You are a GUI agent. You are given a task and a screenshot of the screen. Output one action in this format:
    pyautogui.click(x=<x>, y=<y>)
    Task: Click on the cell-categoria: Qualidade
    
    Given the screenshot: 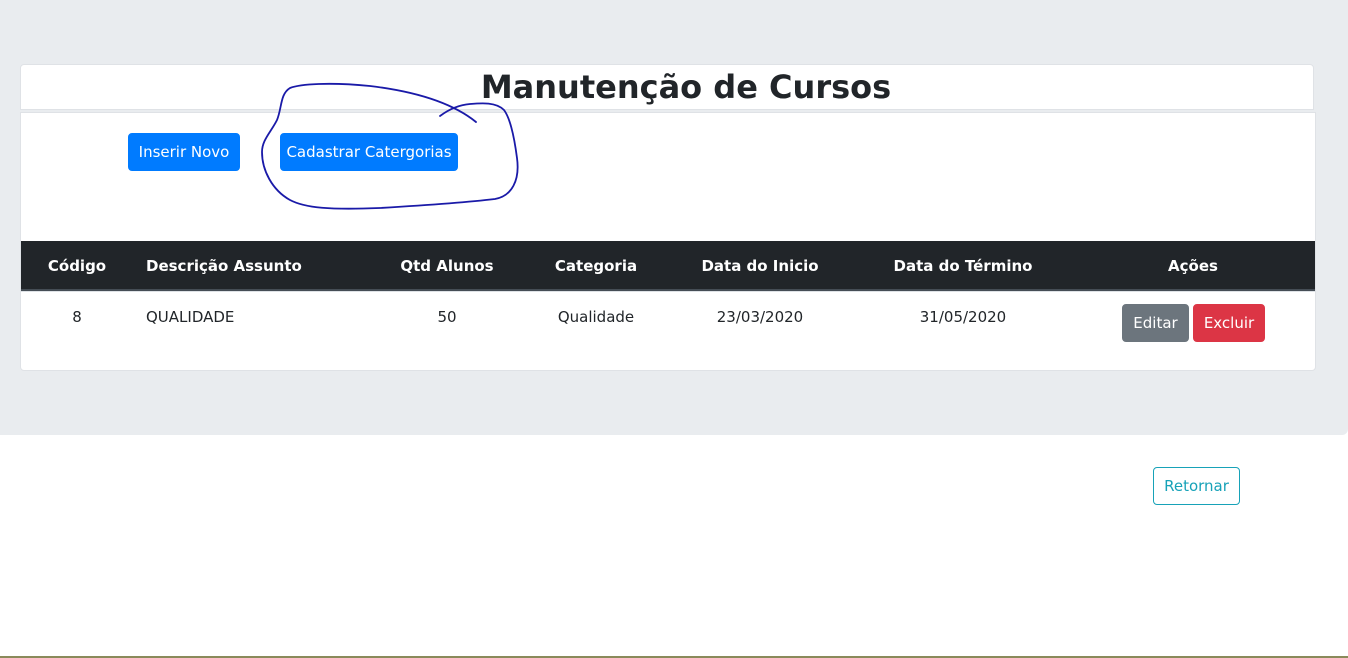 What is the action you would take?
    pyautogui.click(x=596, y=317)
    